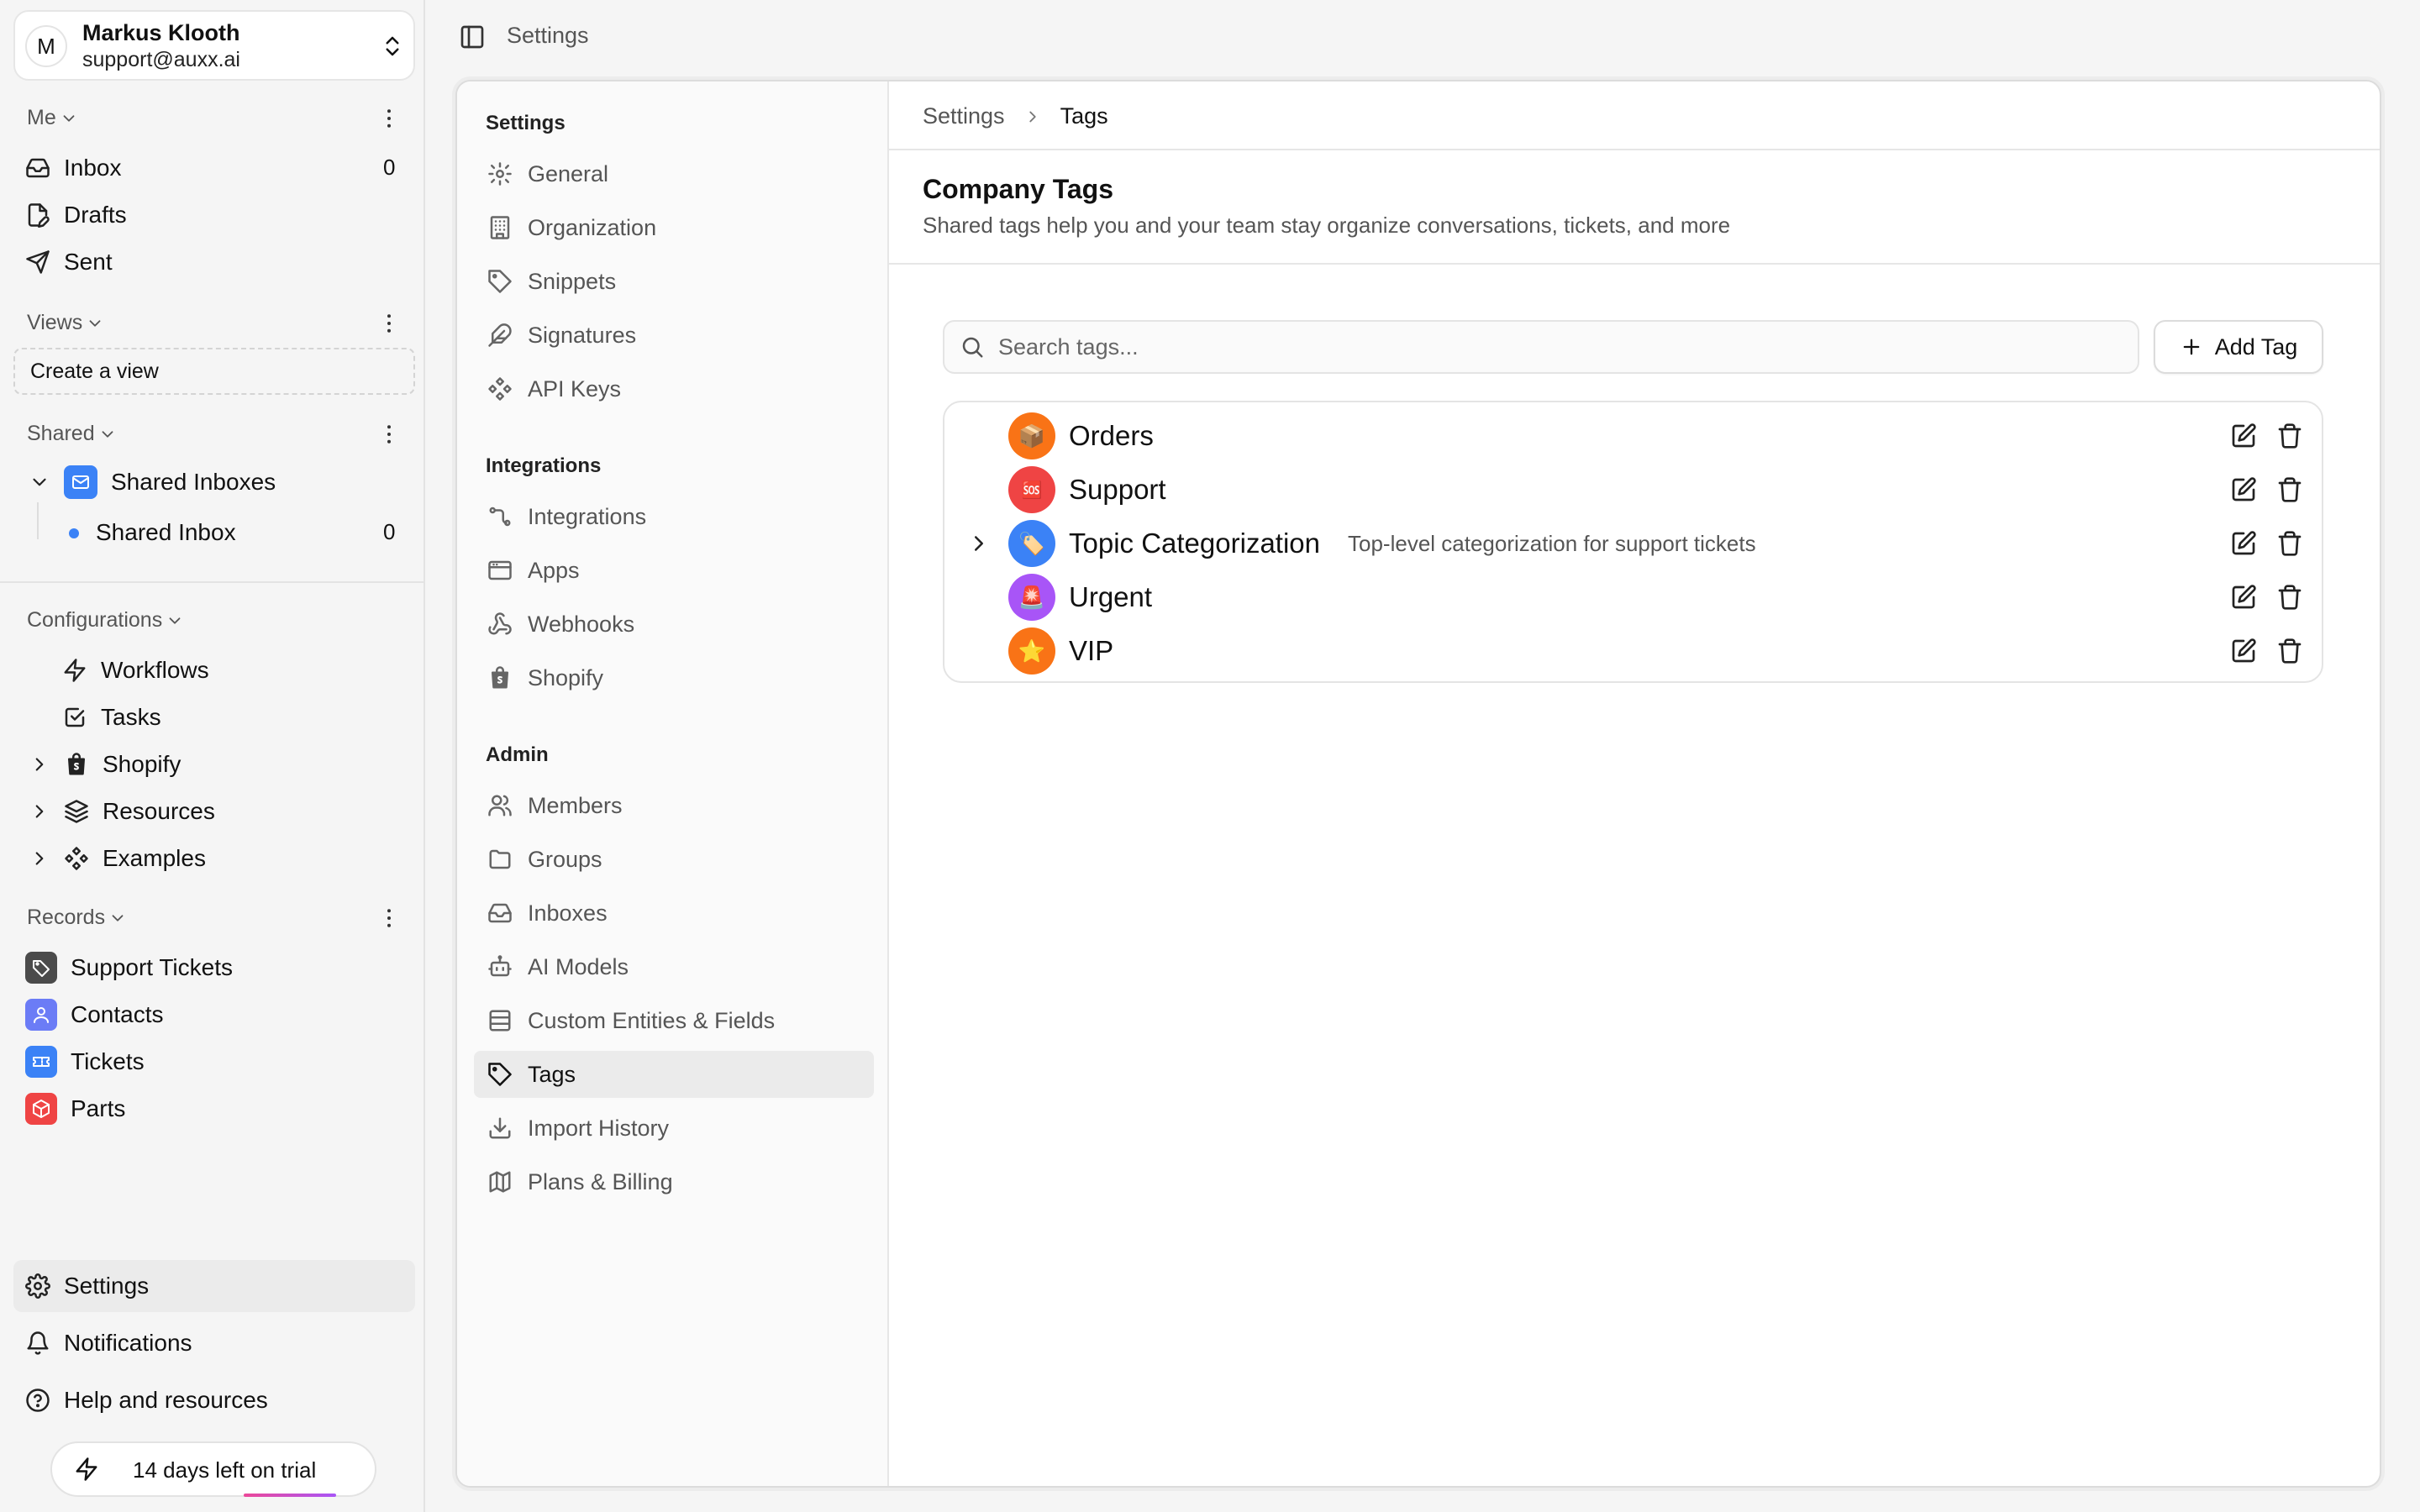 The width and height of the screenshot is (2420, 1512). I want to click on subnav-inboxes: Inboxes, so click(674, 913).